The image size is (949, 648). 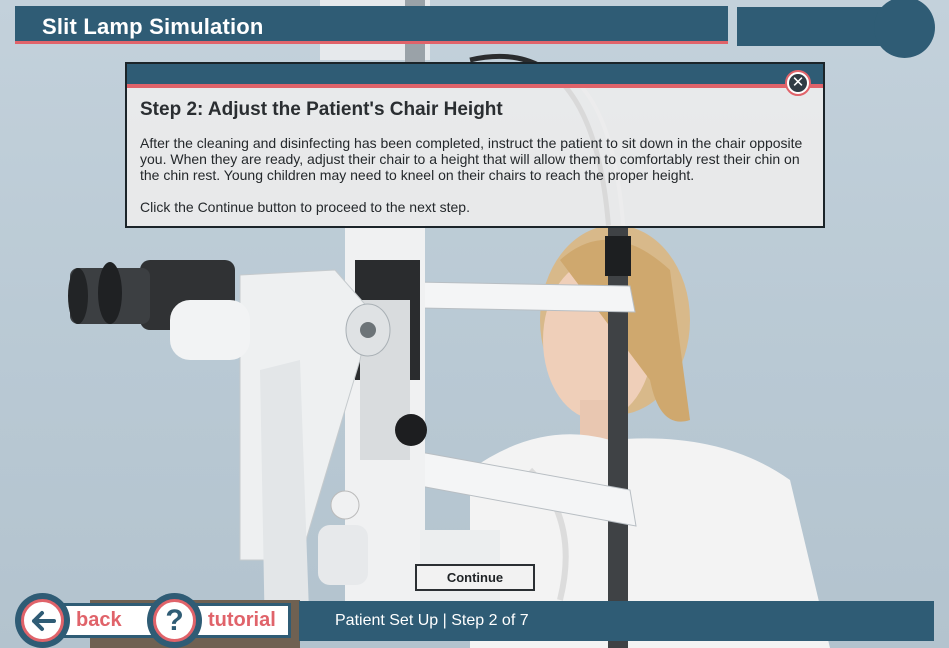 I want to click on tutorial-button: ? tutorial, so click(x=219, y=620).